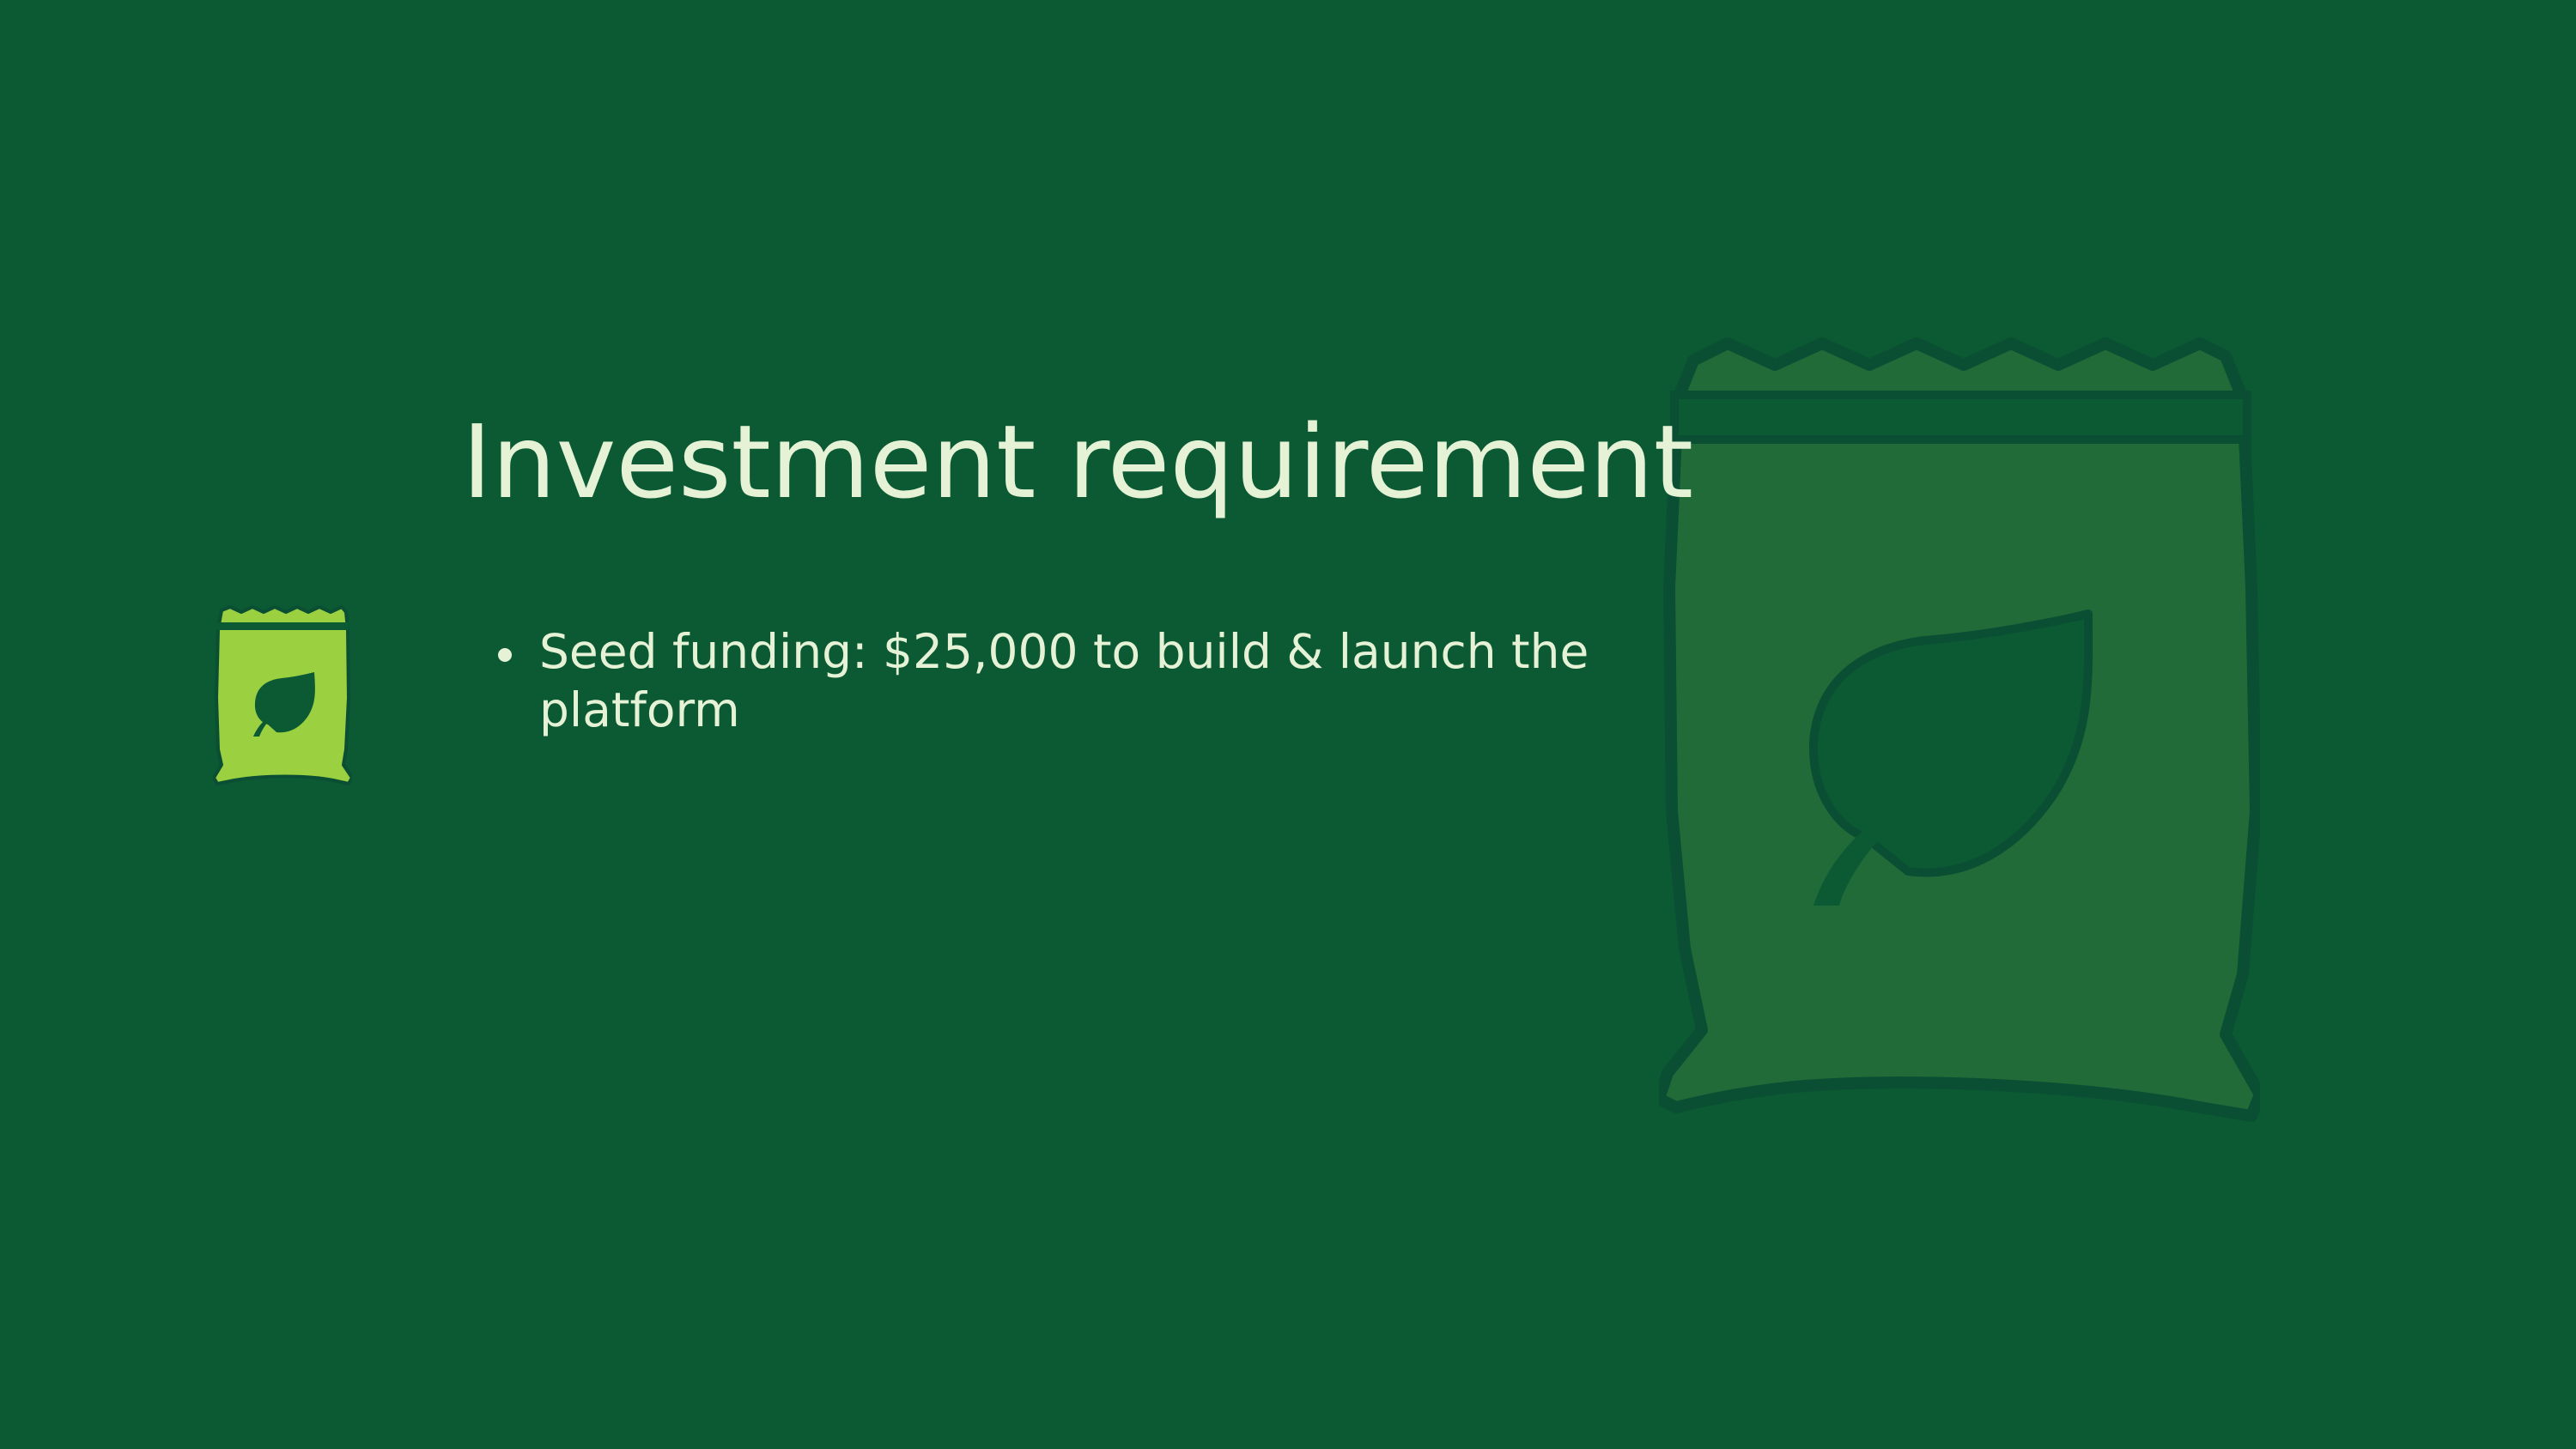  Describe the element at coordinates (1078, 462) in the screenshot. I see `slide-title: Investment requirement` at that location.